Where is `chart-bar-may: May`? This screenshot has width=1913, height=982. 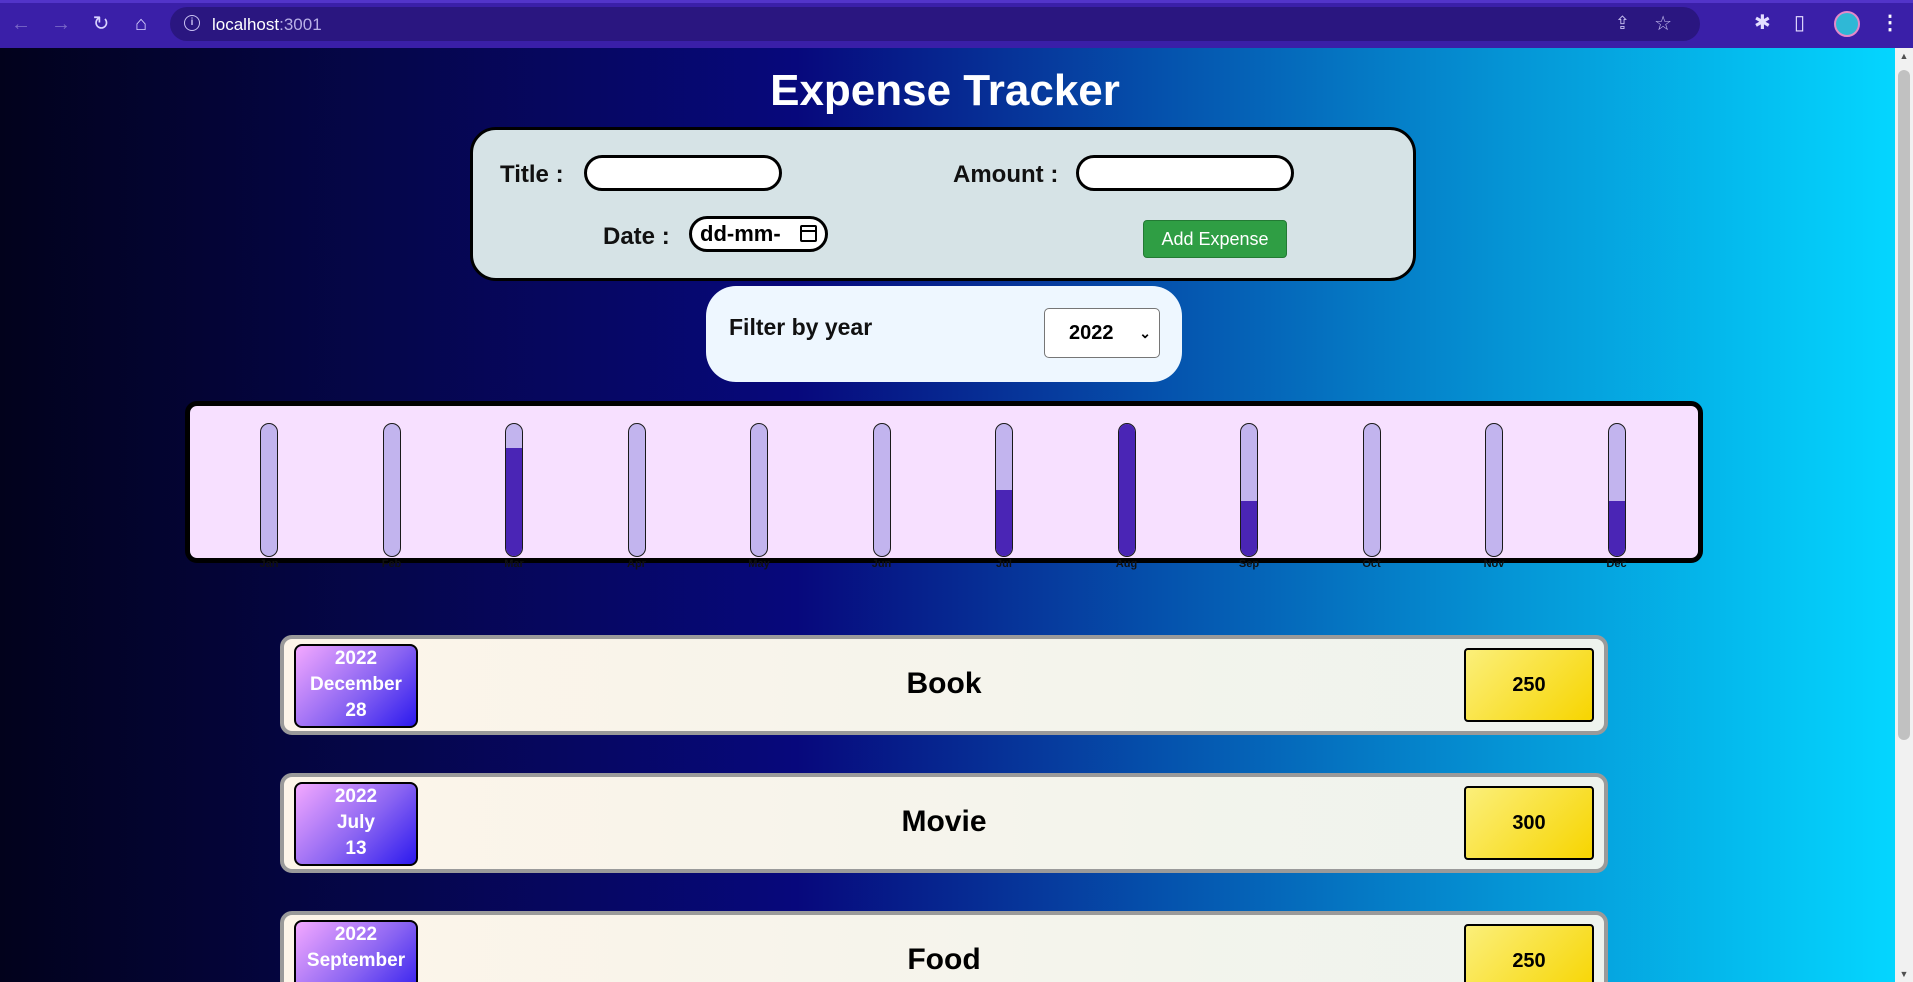
chart-bar-may: May is located at coordinates (759, 496).